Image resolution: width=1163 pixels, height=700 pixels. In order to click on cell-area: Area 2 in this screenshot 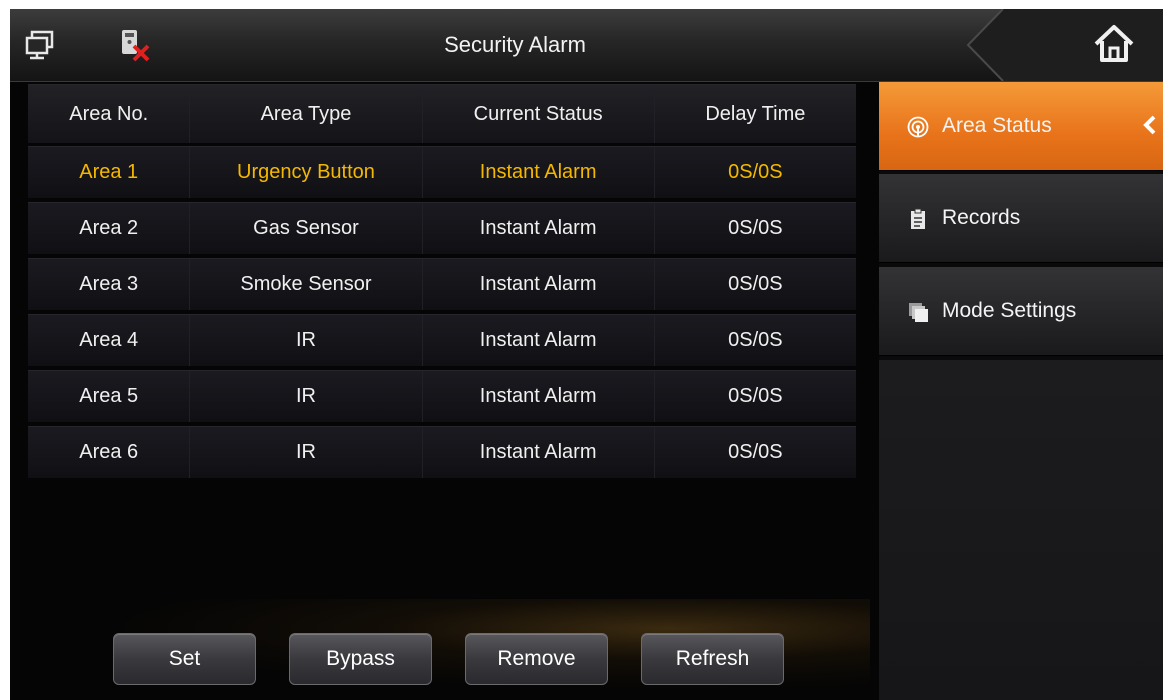, I will do `click(109, 228)`.